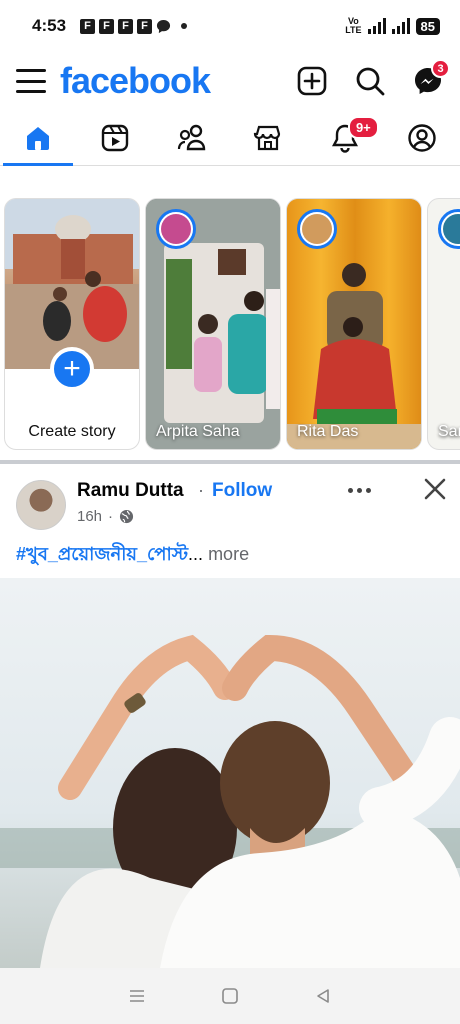 The image size is (460, 1024). Describe the element at coordinates (90, 516) in the screenshot. I see `post-time: 16h` at that location.